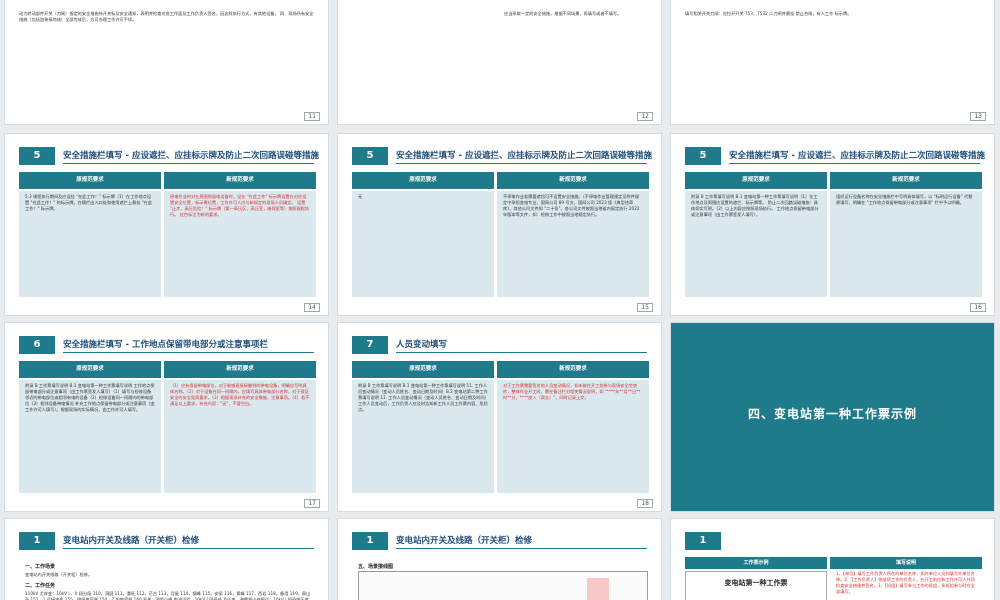  Describe the element at coordinates (422, 345) in the screenshot. I see `slide-title: 人员变动填写` at that location.